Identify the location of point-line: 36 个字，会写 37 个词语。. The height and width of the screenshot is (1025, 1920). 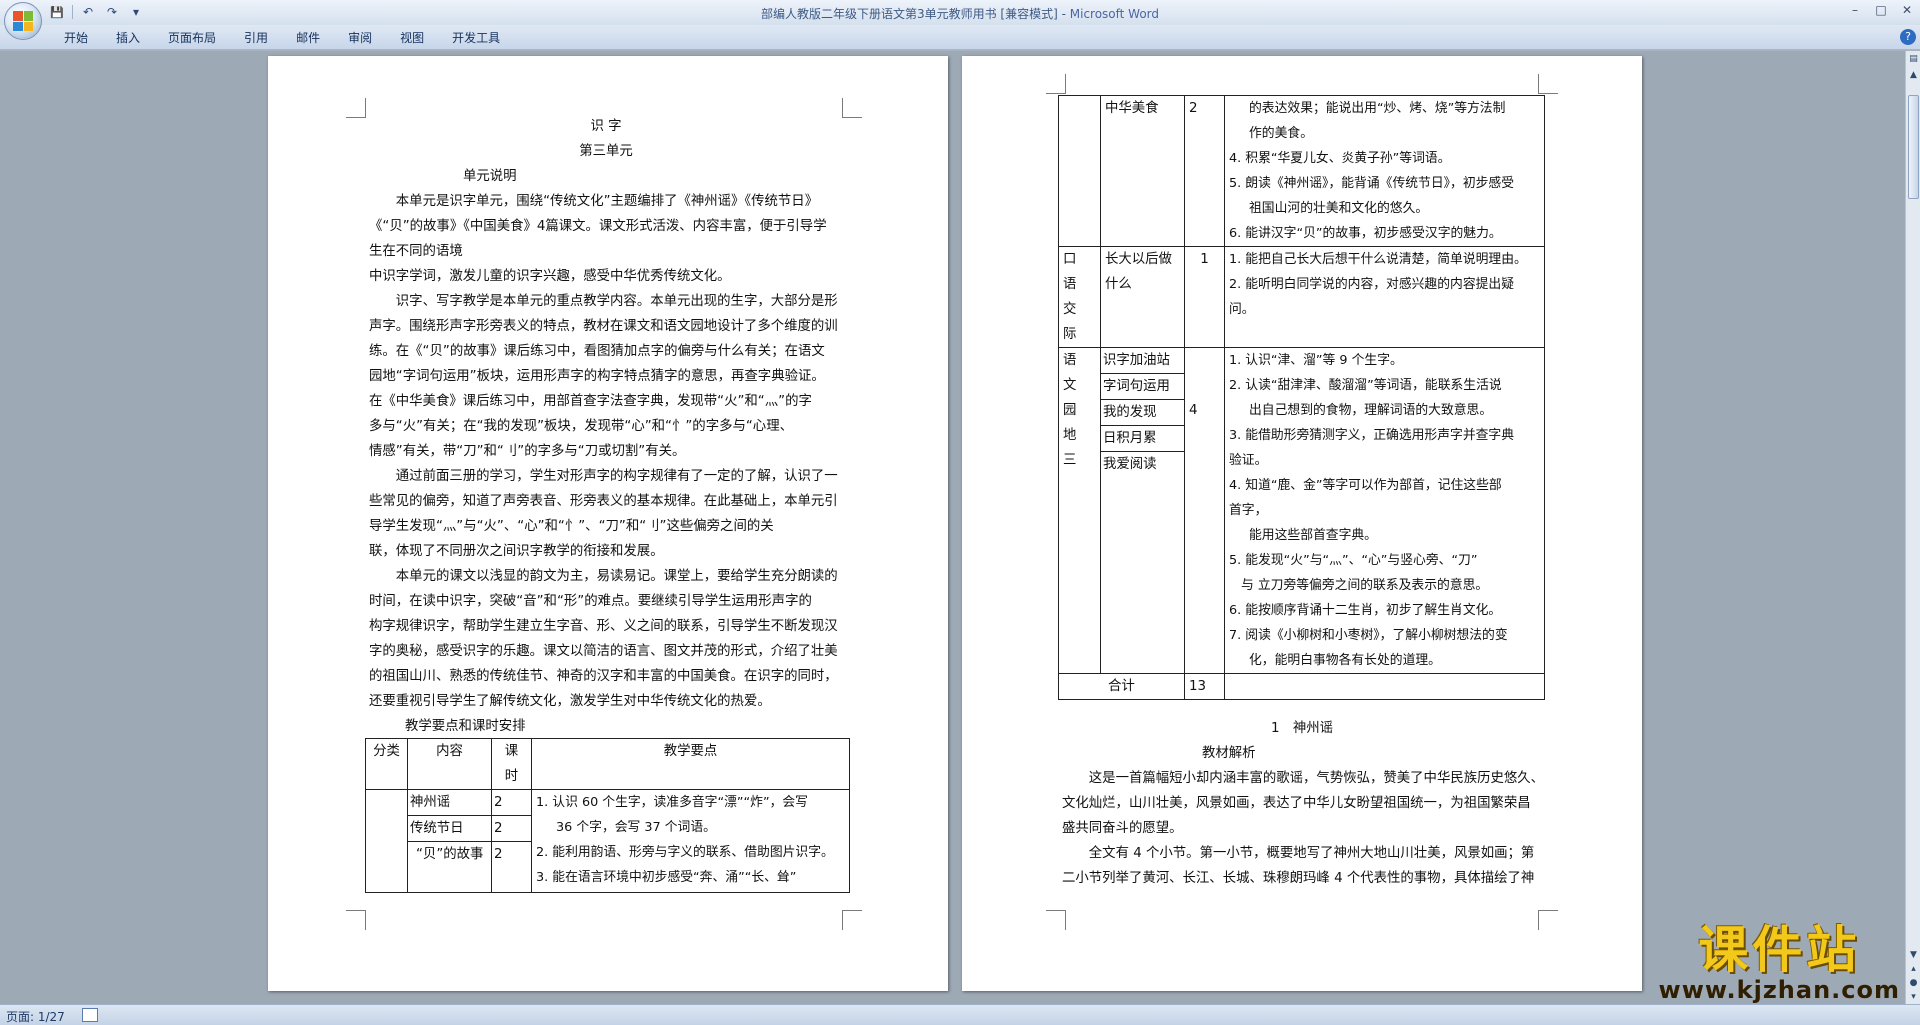
(636, 827).